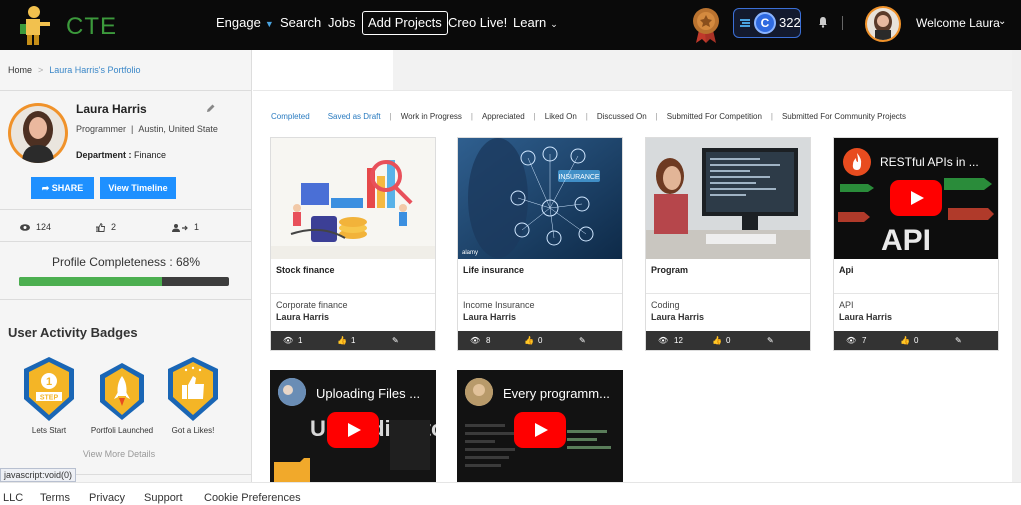  Describe the element at coordinates (269, 24) in the screenshot. I see `chevron-down-icon: ▼` at that location.